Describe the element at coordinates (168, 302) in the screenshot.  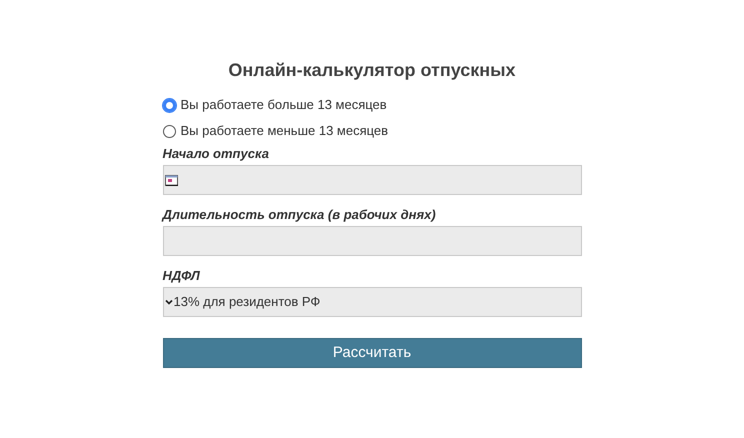
I see `chevron-down-icon` at that location.